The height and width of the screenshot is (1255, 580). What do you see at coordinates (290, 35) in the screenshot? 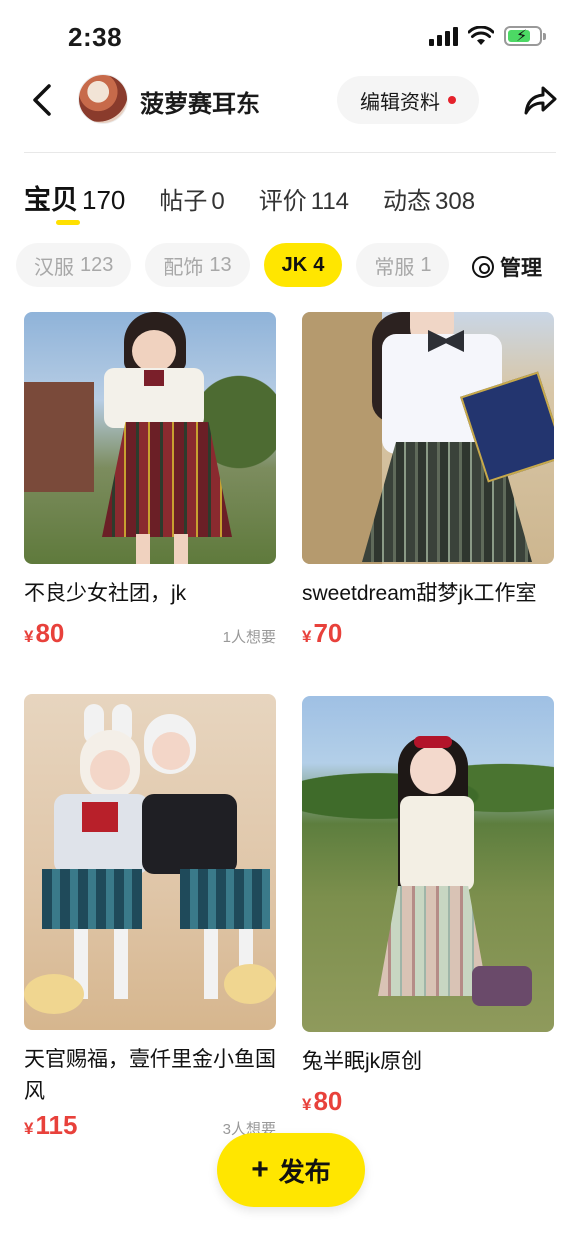
I see `status-bar: 2:38 ⚡` at bounding box center [290, 35].